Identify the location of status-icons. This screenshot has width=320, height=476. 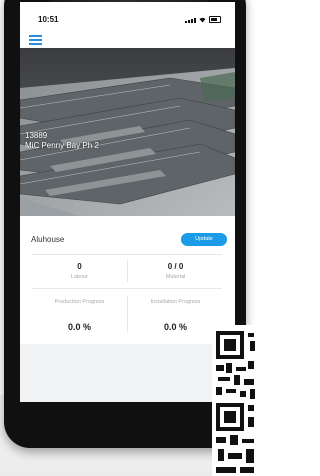
(203, 19).